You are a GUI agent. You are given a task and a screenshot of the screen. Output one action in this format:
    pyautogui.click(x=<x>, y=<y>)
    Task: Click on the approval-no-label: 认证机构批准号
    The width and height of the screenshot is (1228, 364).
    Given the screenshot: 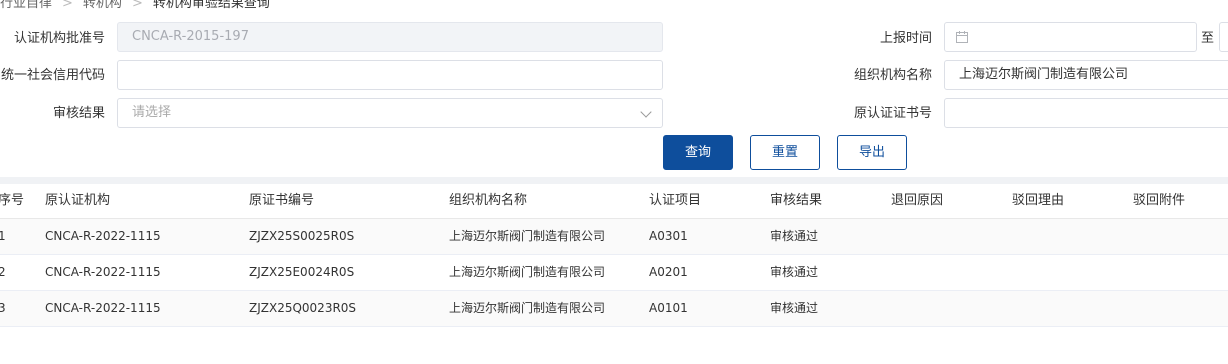 What is the action you would take?
    pyautogui.click(x=59, y=38)
    